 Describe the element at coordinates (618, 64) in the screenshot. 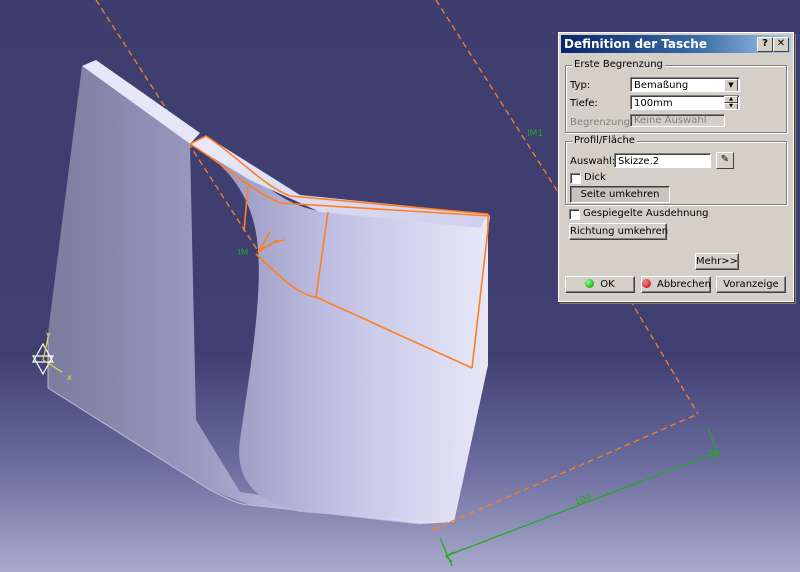

I see `first-limit-legend: Erste Begrenzung` at that location.